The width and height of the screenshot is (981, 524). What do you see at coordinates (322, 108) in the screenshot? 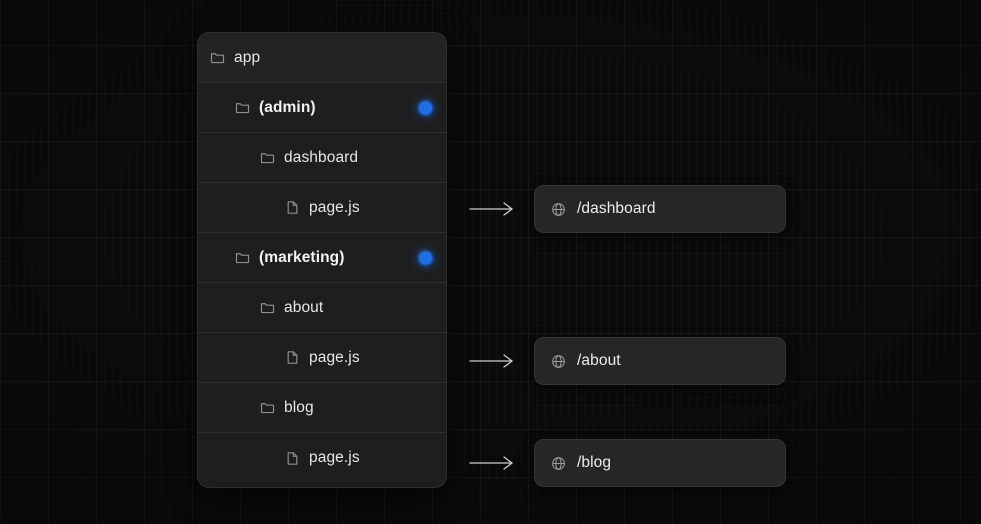
I see `tree-row: (admin)` at bounding box center [322, 108].